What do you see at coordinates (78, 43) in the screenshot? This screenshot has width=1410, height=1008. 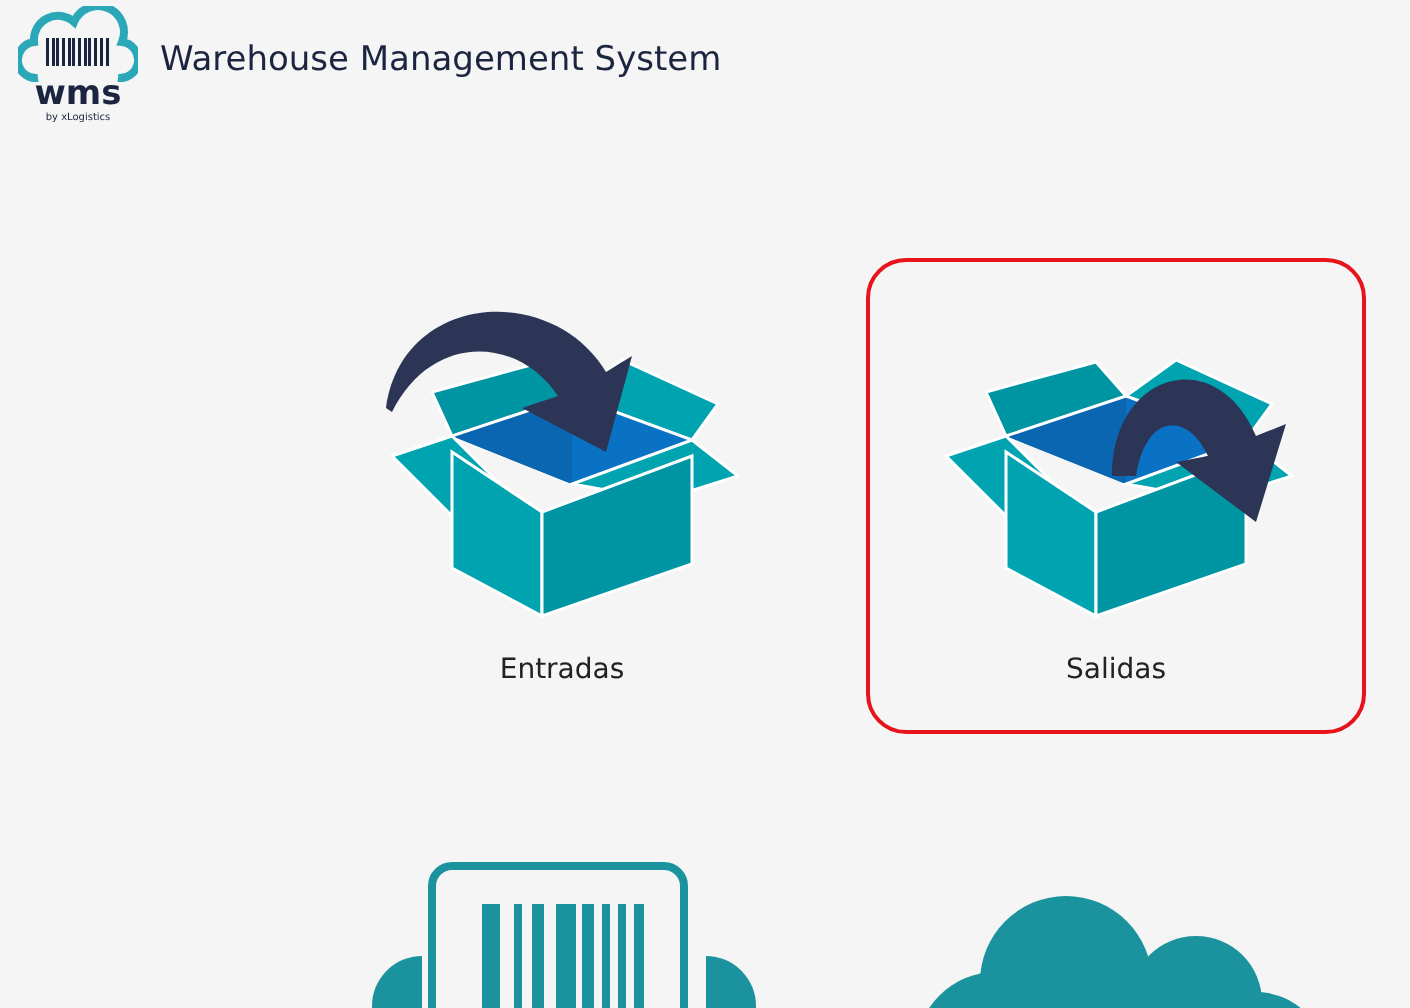 I see `cloud-barcode-icon` at bounding box center [78, 43].